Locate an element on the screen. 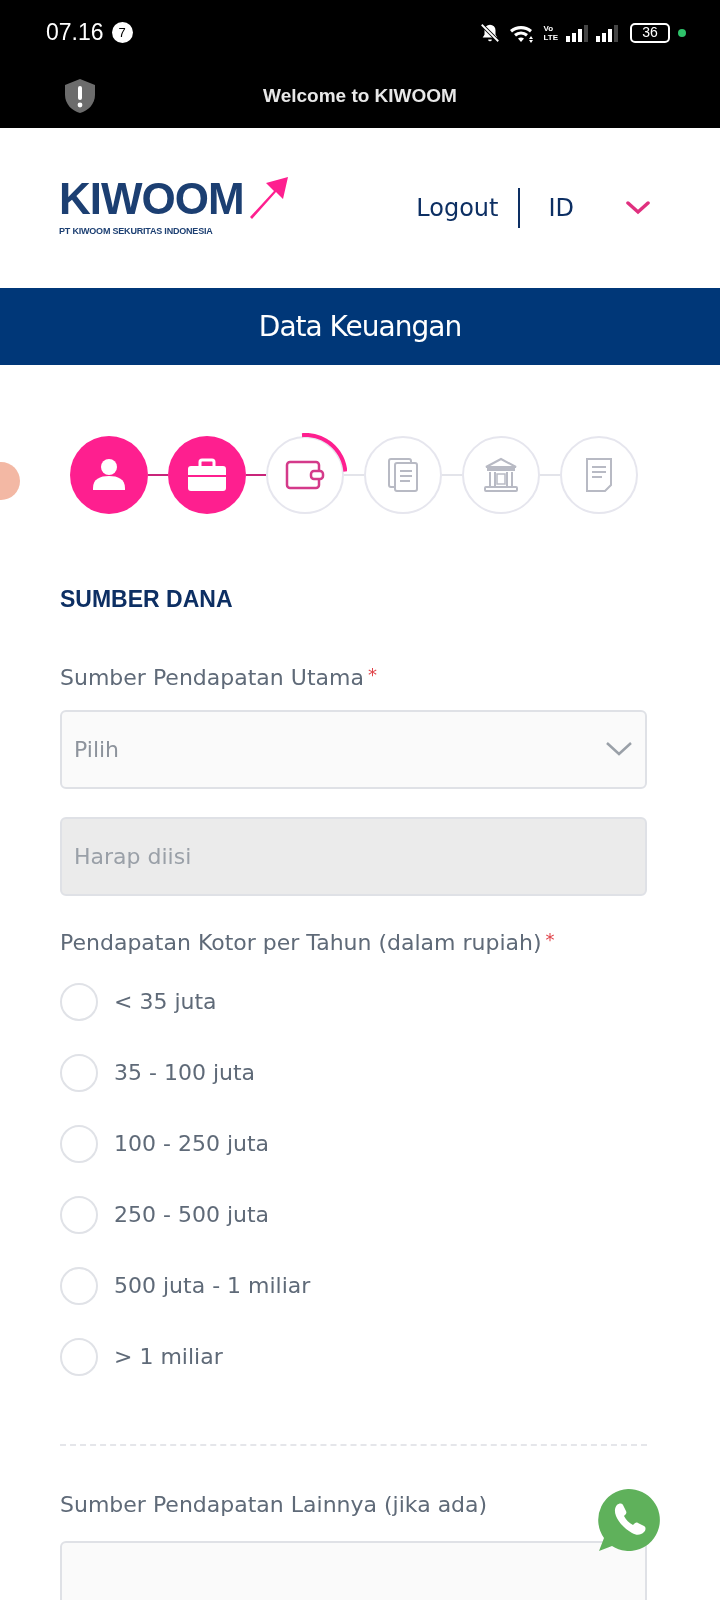 The width and height of the screenshot is (720, 1600). logo-subtitle: PT KIWOOM SEKURITAS INDONESIA is located at coordinates (136, 232).